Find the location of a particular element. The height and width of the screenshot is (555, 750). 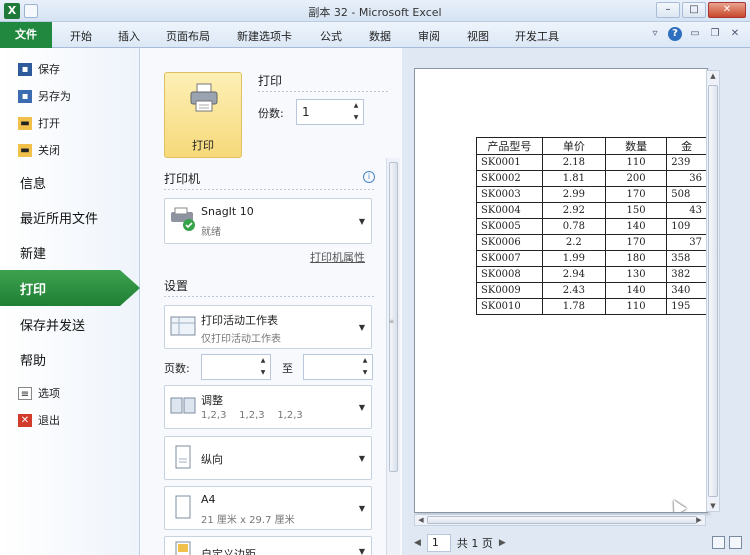

nav-new: 新建 is located at coordinates (33, 252).